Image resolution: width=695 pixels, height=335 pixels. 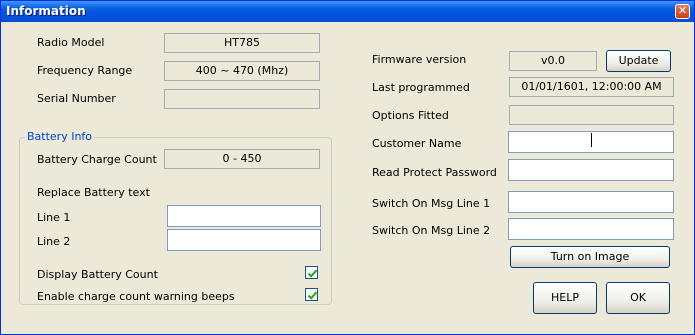 I want to click on customer-name-label: Customer Name, so click(x=417, y=143).